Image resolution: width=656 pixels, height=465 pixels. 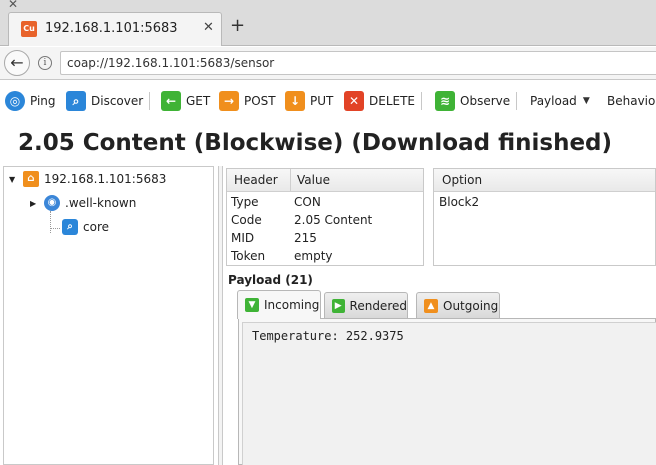 I want to click on column-header-value: Value, so click(x=313, y=180).